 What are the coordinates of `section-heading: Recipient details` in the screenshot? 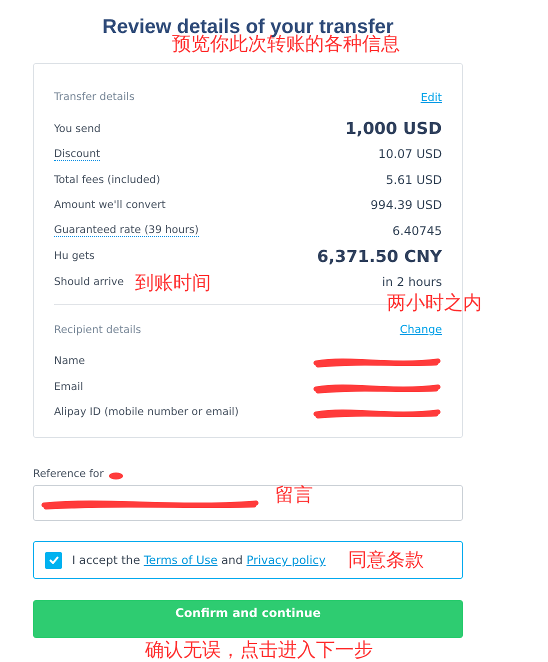 It's located at (98, 330).